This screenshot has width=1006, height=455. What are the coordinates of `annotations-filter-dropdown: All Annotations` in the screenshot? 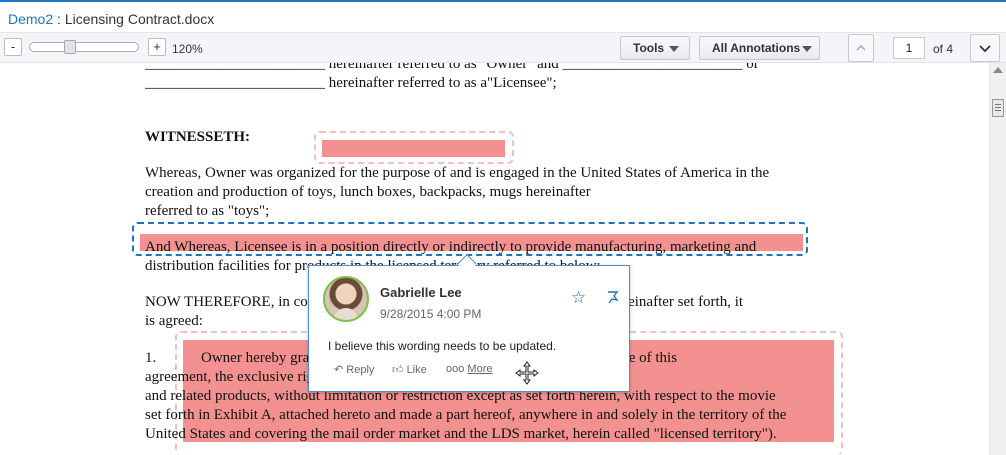 It's located at (759, 48).